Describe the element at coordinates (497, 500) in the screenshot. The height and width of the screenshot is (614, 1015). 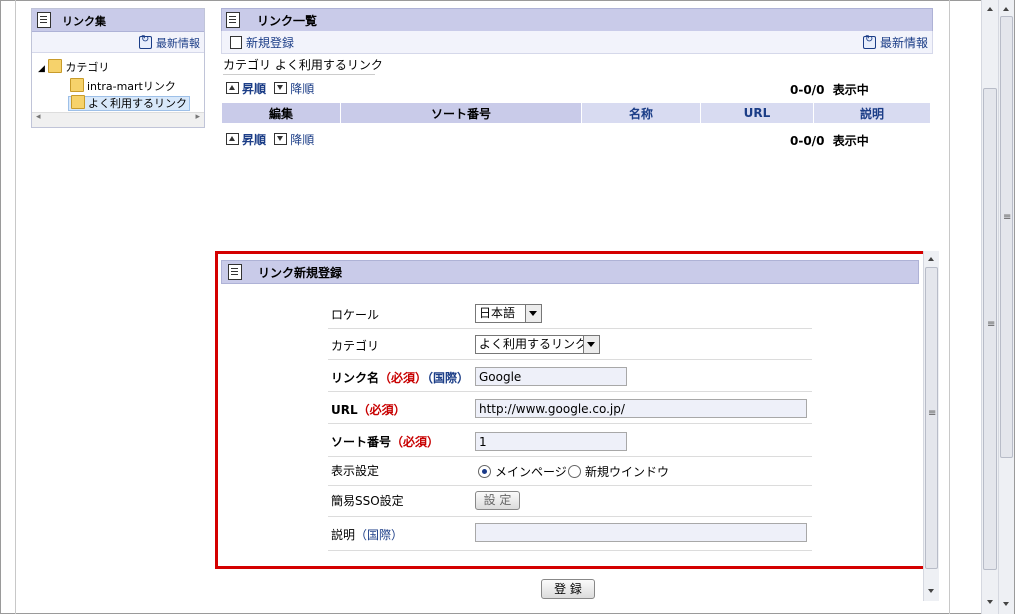
I see `sso-setting-button: 設 定` at that location.